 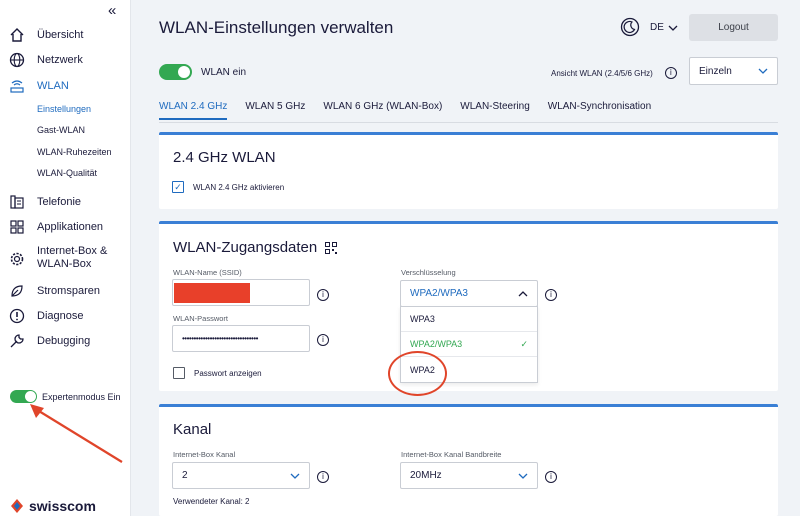 What do you see at coordinates (551, 477) in the screenshot?
I see `bandwidth-info-icon: i` at bounding box center [551, 477].